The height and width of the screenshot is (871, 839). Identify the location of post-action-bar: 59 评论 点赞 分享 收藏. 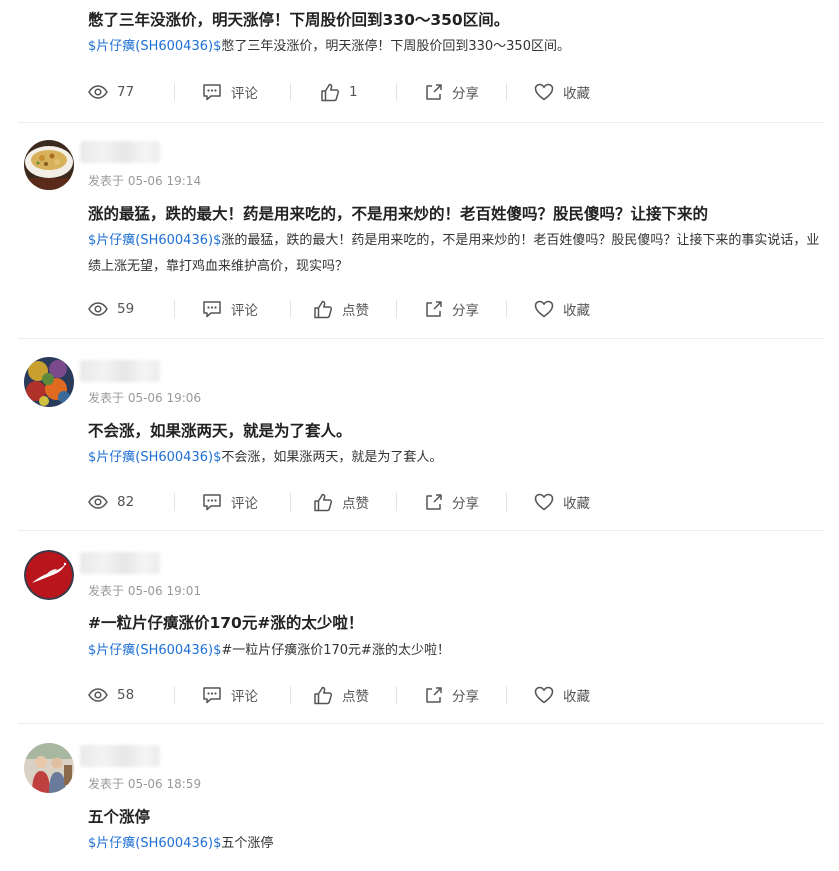
(458, 309).